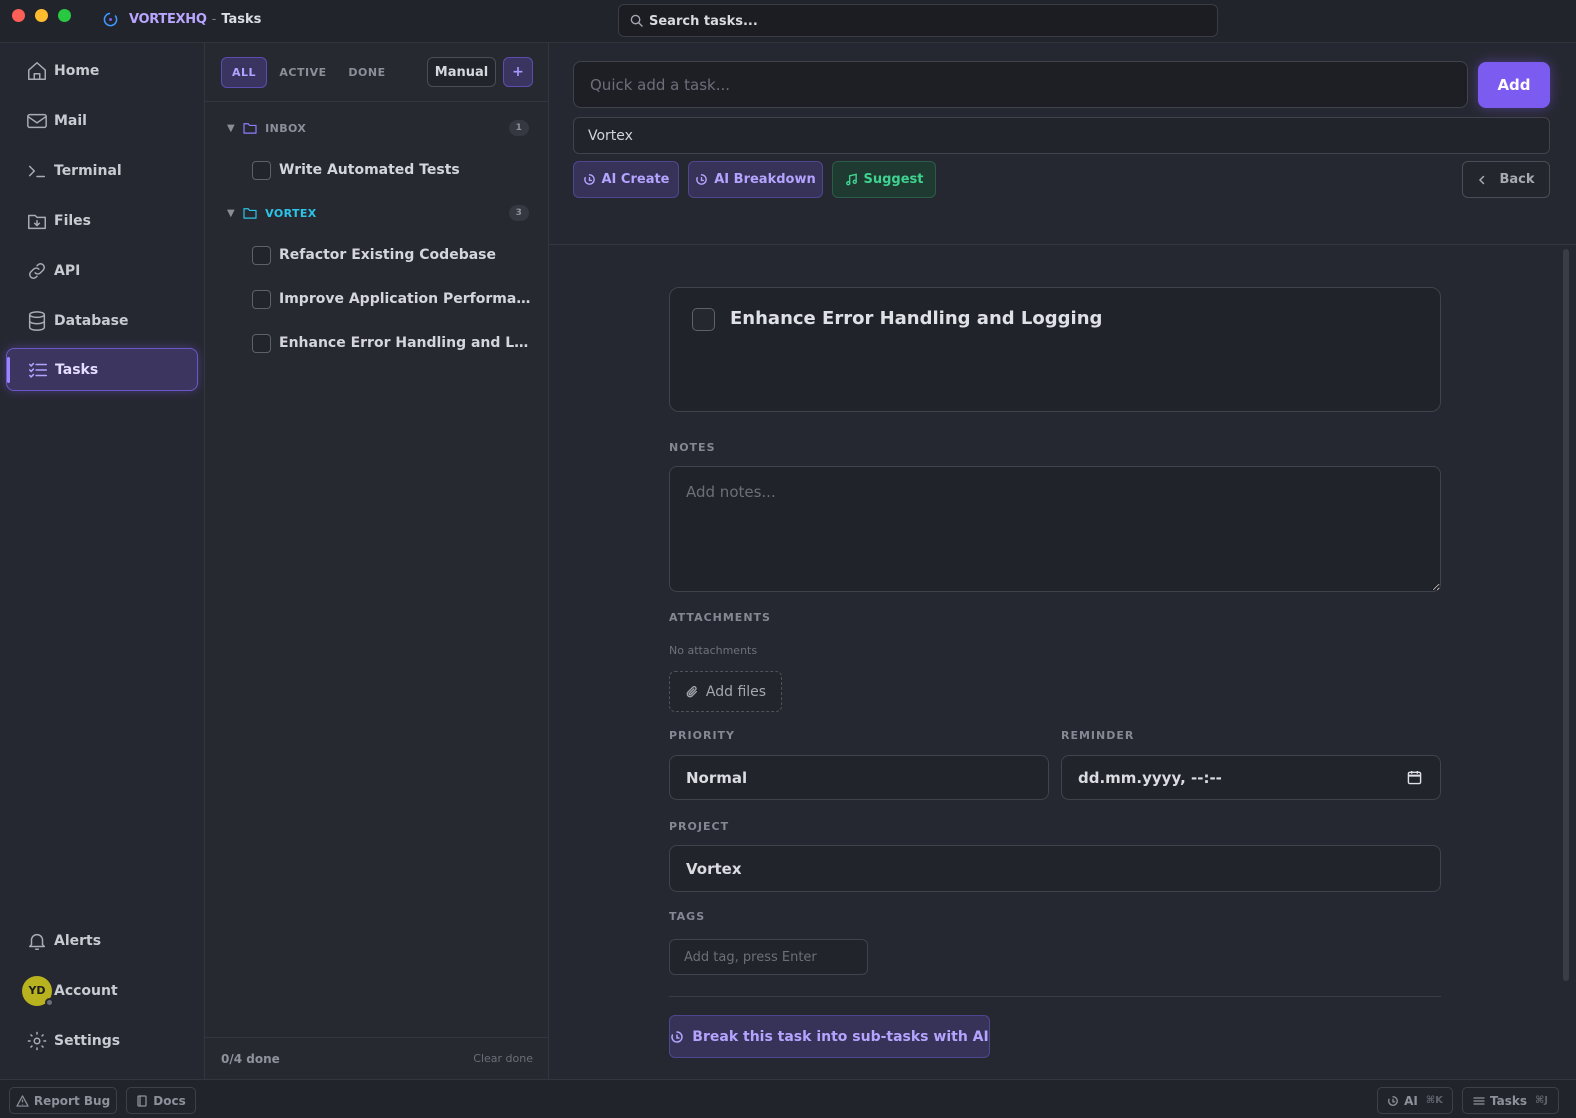 This screenshot has height=1118, width=1576. I want to click on database-icon, so click(37, 320).